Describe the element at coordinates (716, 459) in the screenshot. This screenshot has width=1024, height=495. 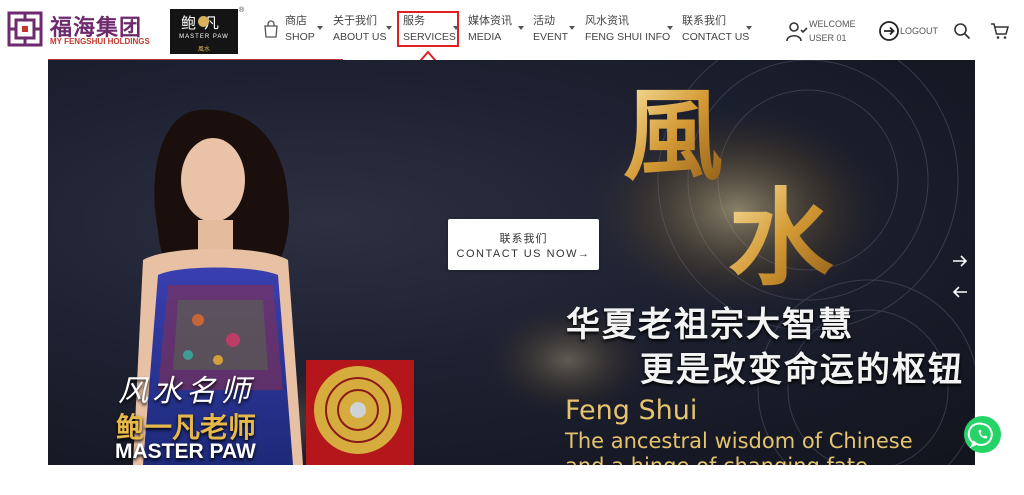
I see `feng-shui-subtitle-2: and a hinge of changing fate` at that location.